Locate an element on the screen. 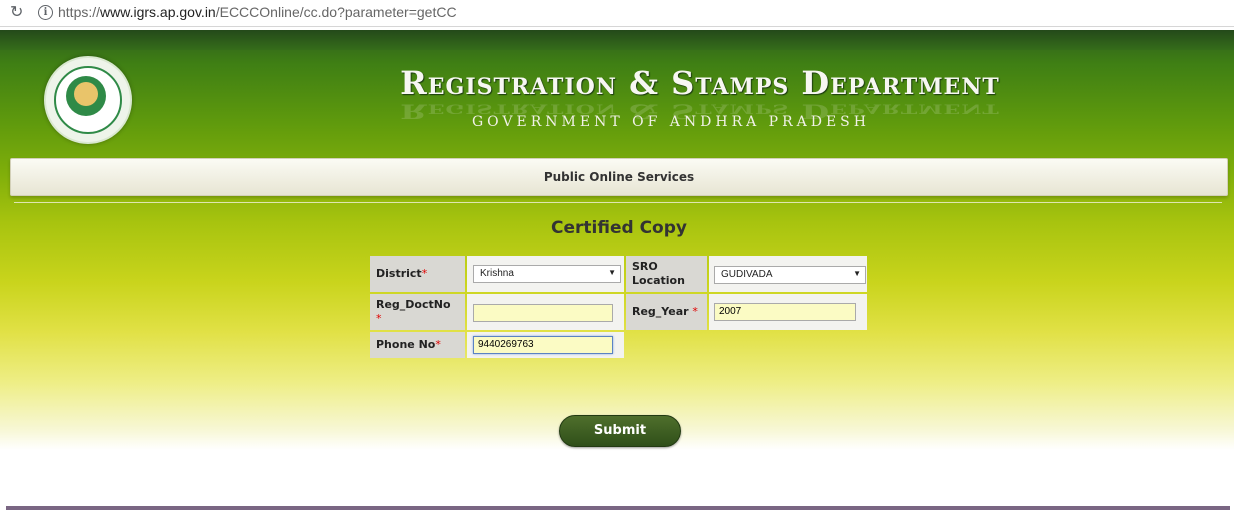 The width and height of the screenshot is (1234, 511). regyear-label-cell: Reg_Year * is located at coordinates (666, 312).